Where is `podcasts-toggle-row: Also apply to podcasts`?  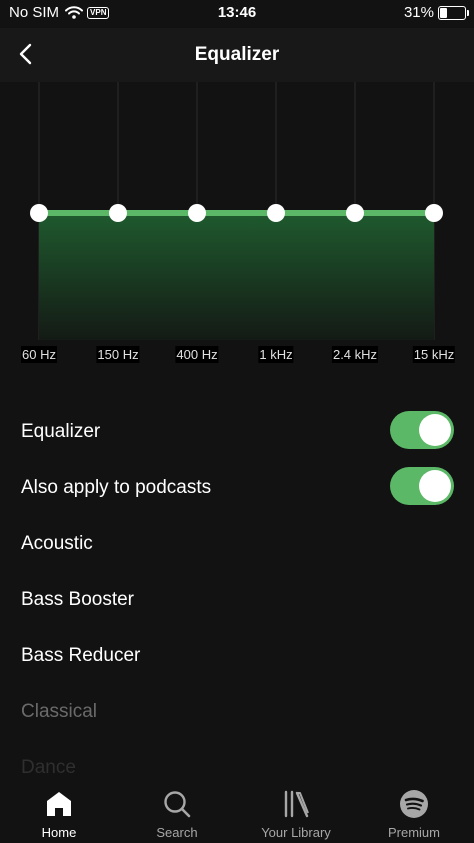
podcasts-toggle-row: Also apply to podcasts is located at coordinates (237, 488).